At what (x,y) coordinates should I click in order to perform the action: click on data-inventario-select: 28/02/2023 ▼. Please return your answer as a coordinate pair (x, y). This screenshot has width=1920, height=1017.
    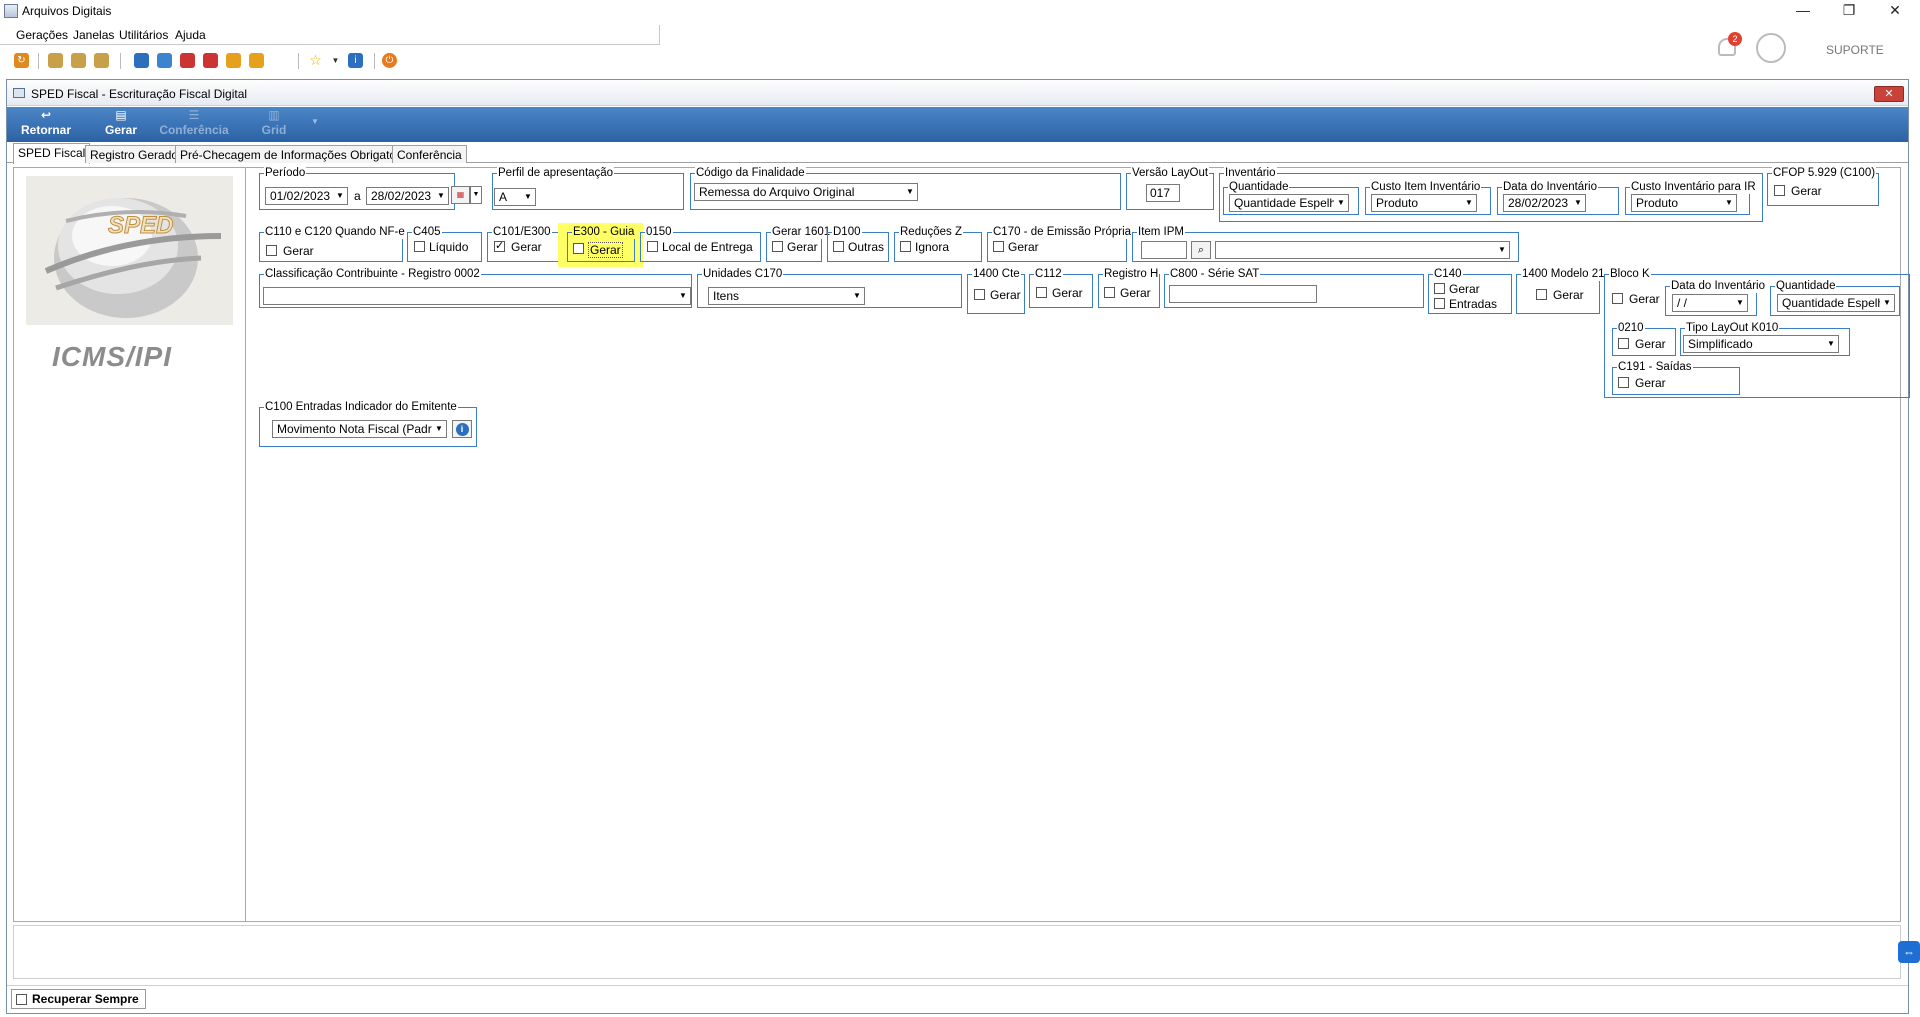
    Looking at the image, I should click on (1544, 203).